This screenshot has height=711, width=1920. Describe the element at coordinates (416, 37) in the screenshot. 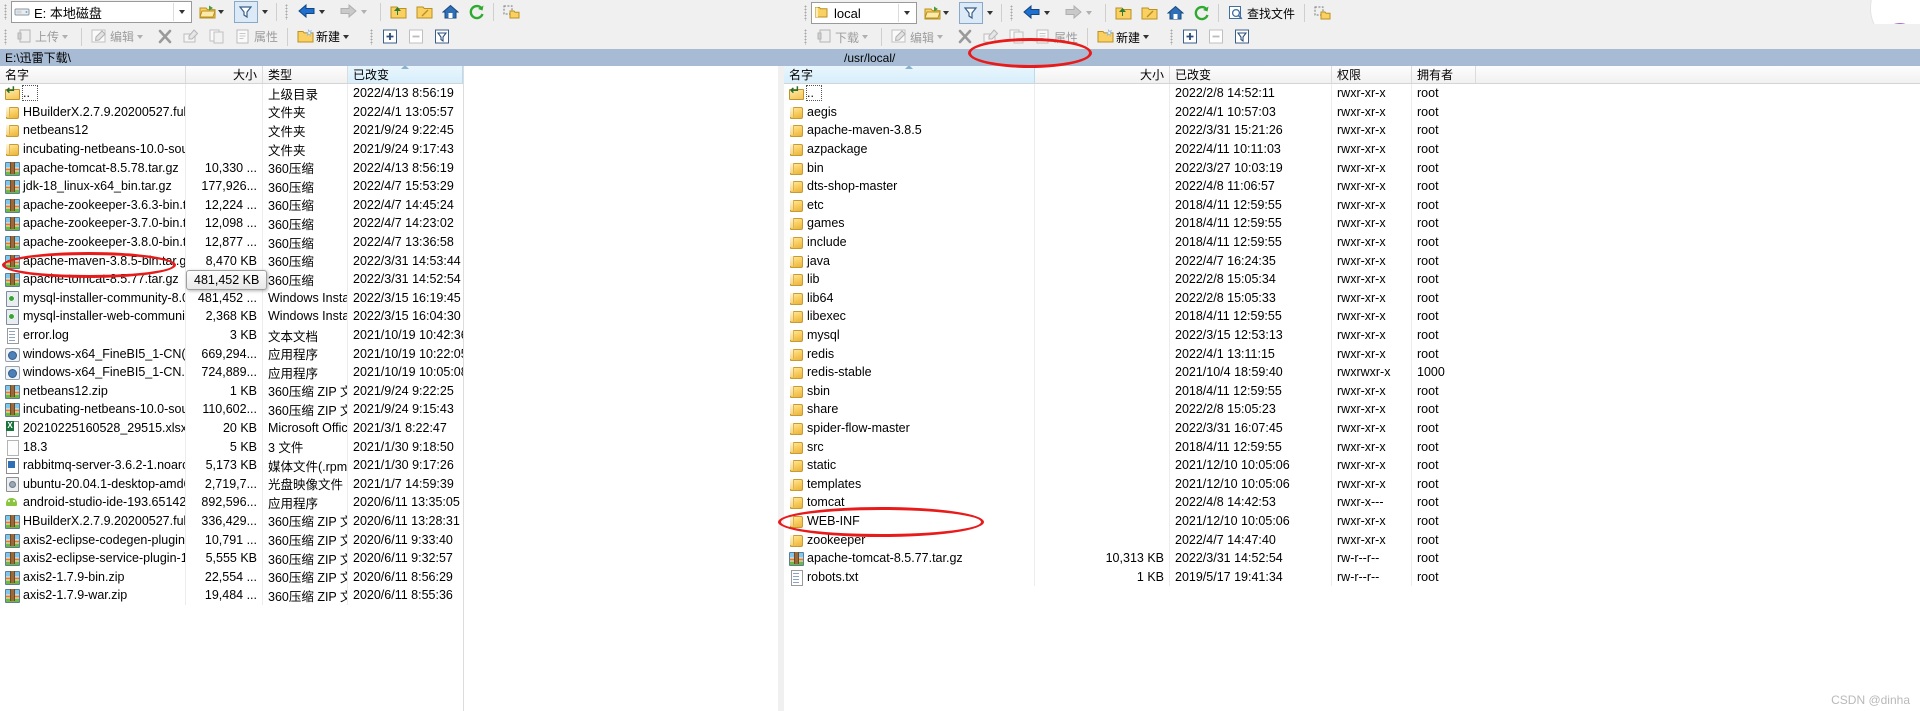

I see `local-select-remove-button` at that location.